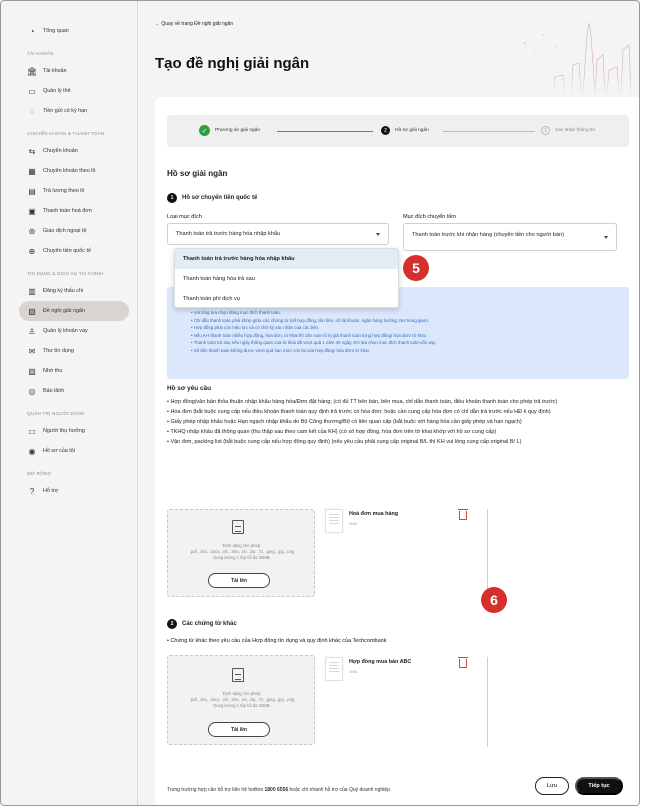 The width and height of the screenshot is (646, 812). I want to click on dropdown-option: Thanh toán trả trước hàng hóa nhập khẩu, so click(286, 259).